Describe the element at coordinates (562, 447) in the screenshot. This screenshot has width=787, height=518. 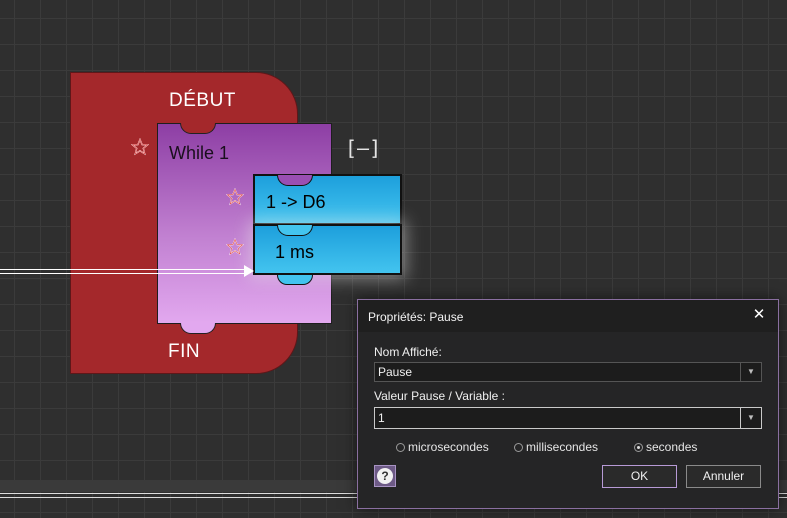
I see `radio-label: millisecondes` at that location.